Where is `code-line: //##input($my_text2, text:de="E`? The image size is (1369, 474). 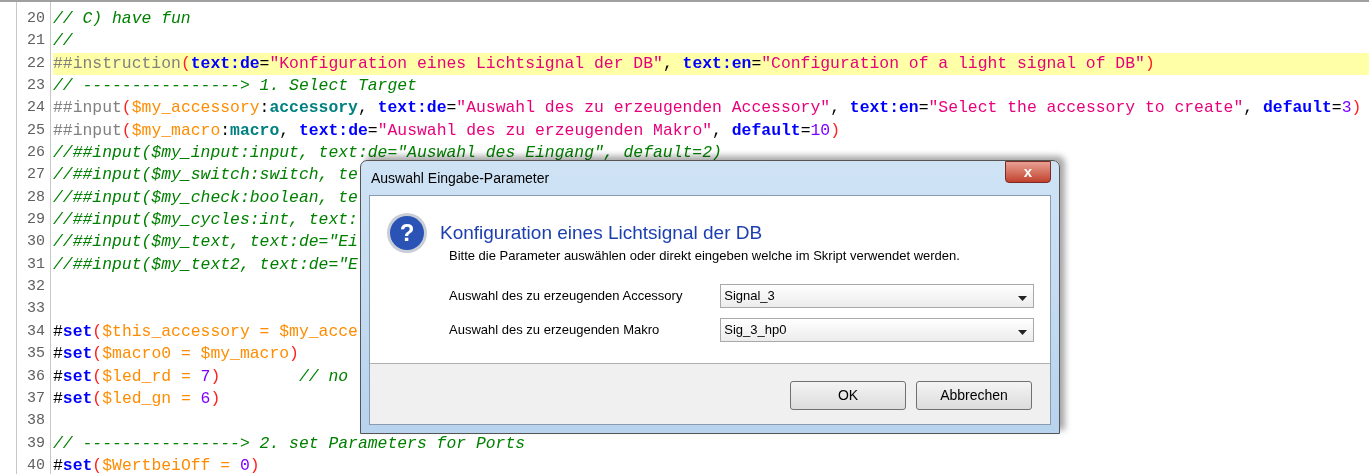
code-line: //##input($my_text2, text:de="E is located at coordinates (205, 264).